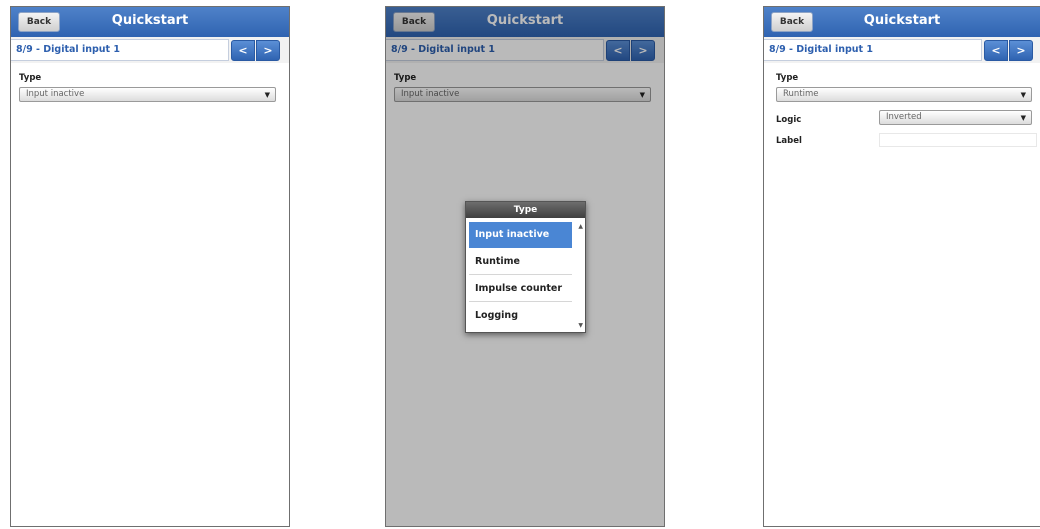  Describe the element at coordinates (520, 235) in the screenshot. I see `option-input-inactive: Input inactive` at that location.